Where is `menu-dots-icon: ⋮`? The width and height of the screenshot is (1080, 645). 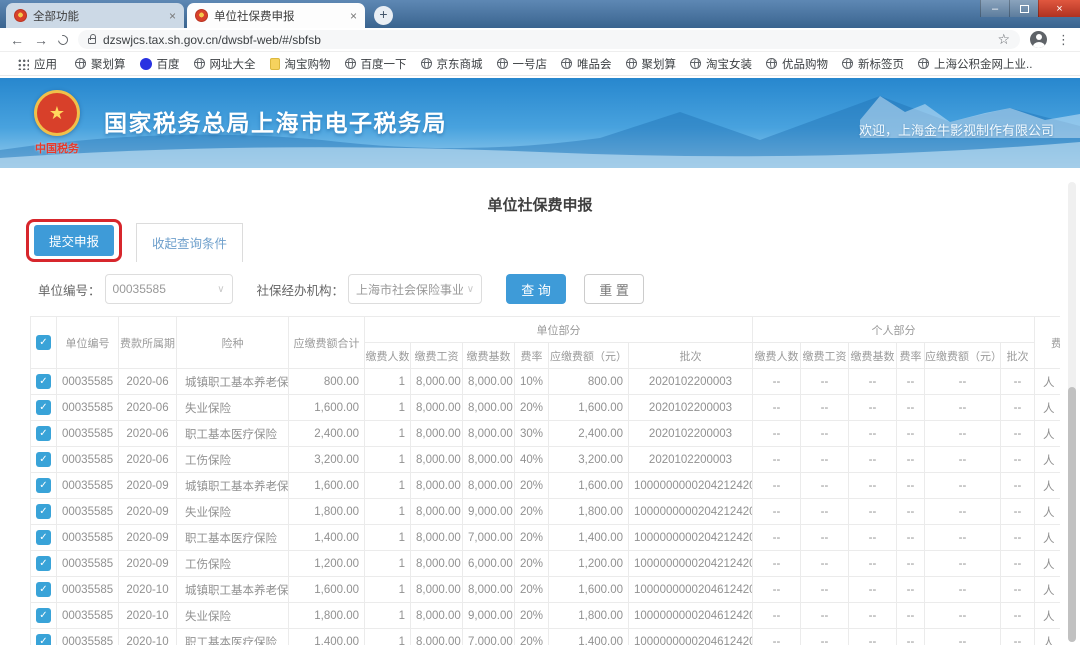
menu-dots-icon: ⋮ is located at coordinates (1063, 40).